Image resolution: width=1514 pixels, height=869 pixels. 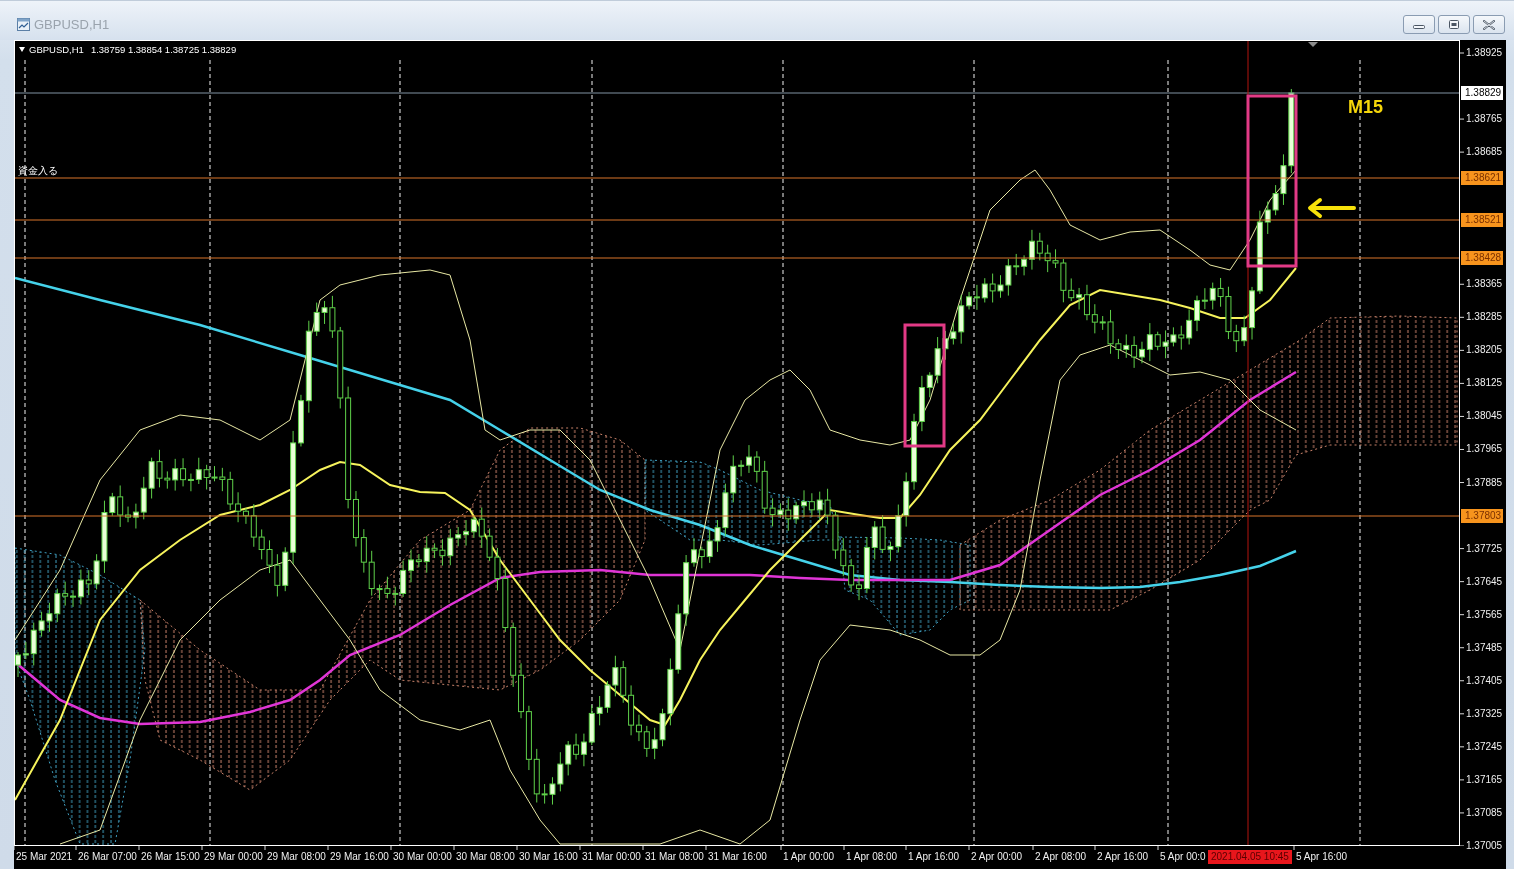 I want to click on chart-window-icon, so click(x=23, y=24).